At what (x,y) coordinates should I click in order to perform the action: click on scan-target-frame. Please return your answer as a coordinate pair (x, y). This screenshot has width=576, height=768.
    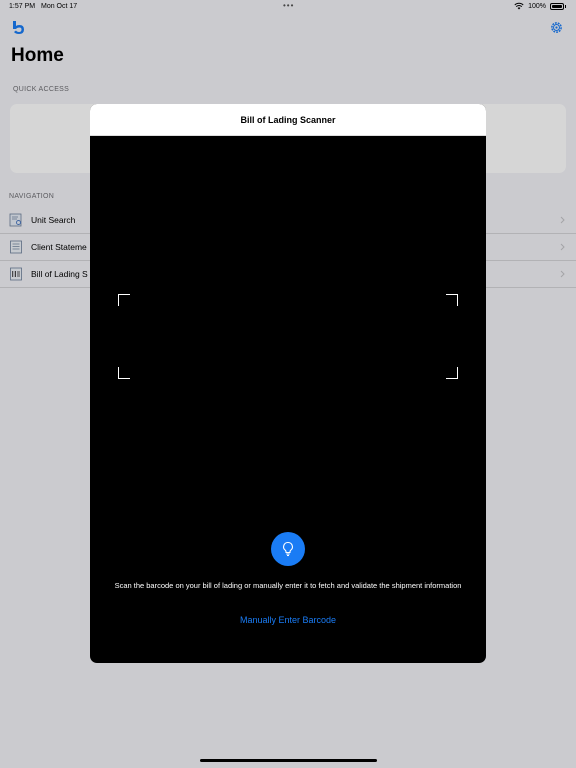
    Looking at the image, I should click on (288, 336).